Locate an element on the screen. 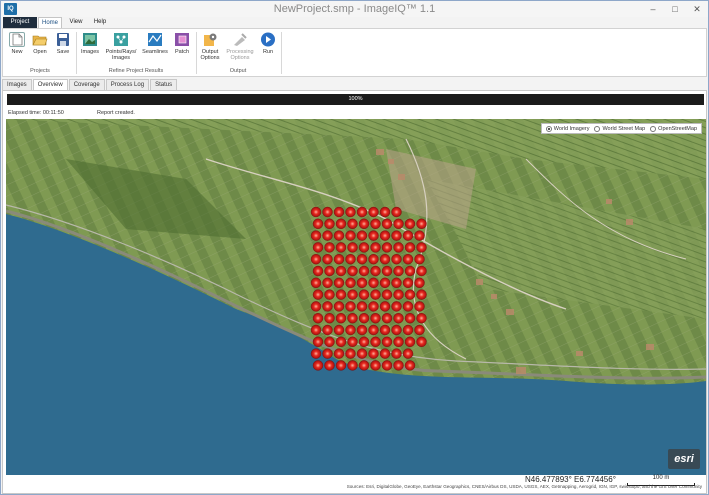 The width and height of the screenshot is (709, 495). points-rays-images-button: Points/Rays/ Images is located at coordinates (121, 46).